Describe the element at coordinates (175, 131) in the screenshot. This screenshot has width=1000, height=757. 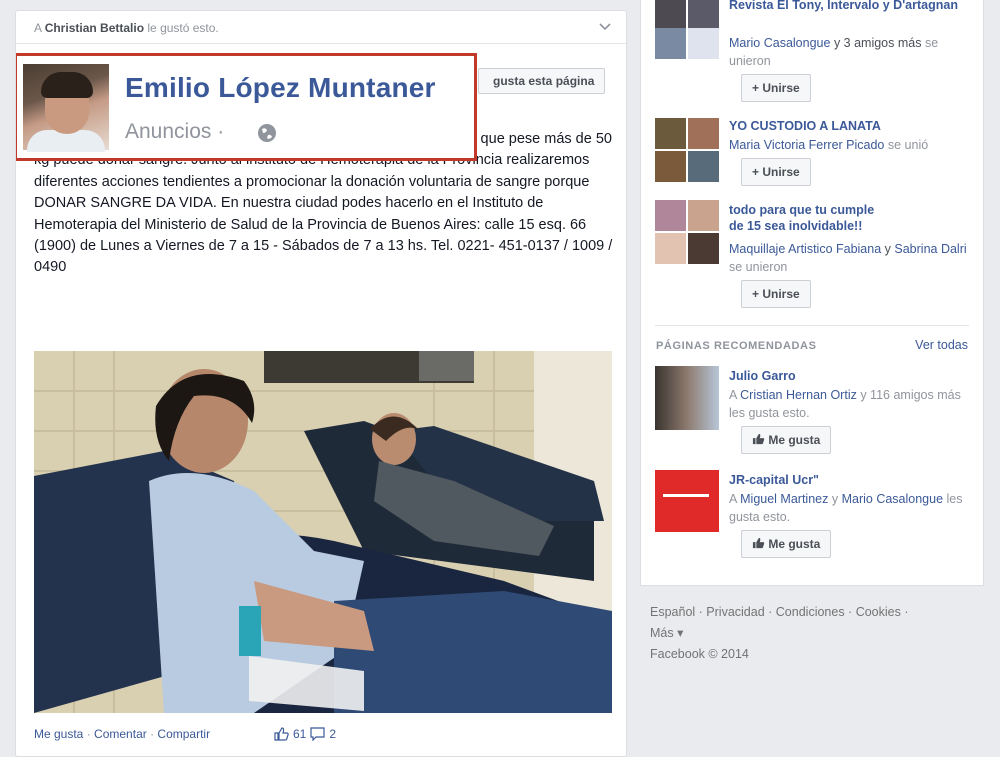
I see `sponsored-label: Anuncios ·` at that location.